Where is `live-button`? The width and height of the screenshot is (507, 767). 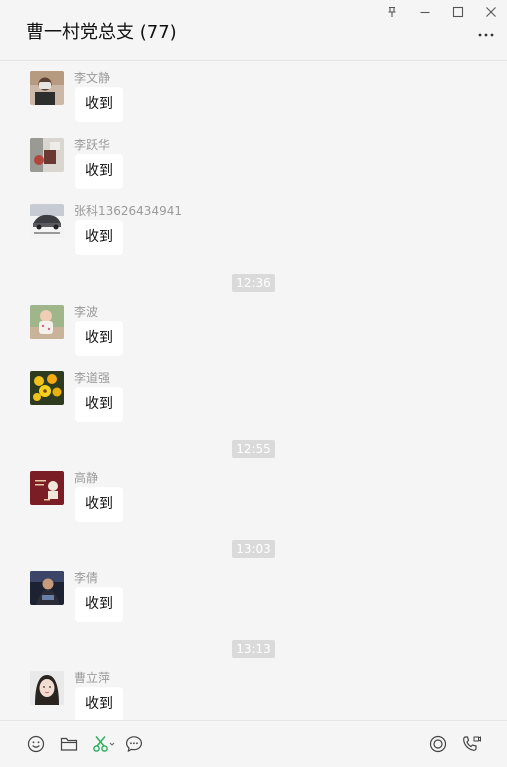
live-button is located at coordinates (438, 744).